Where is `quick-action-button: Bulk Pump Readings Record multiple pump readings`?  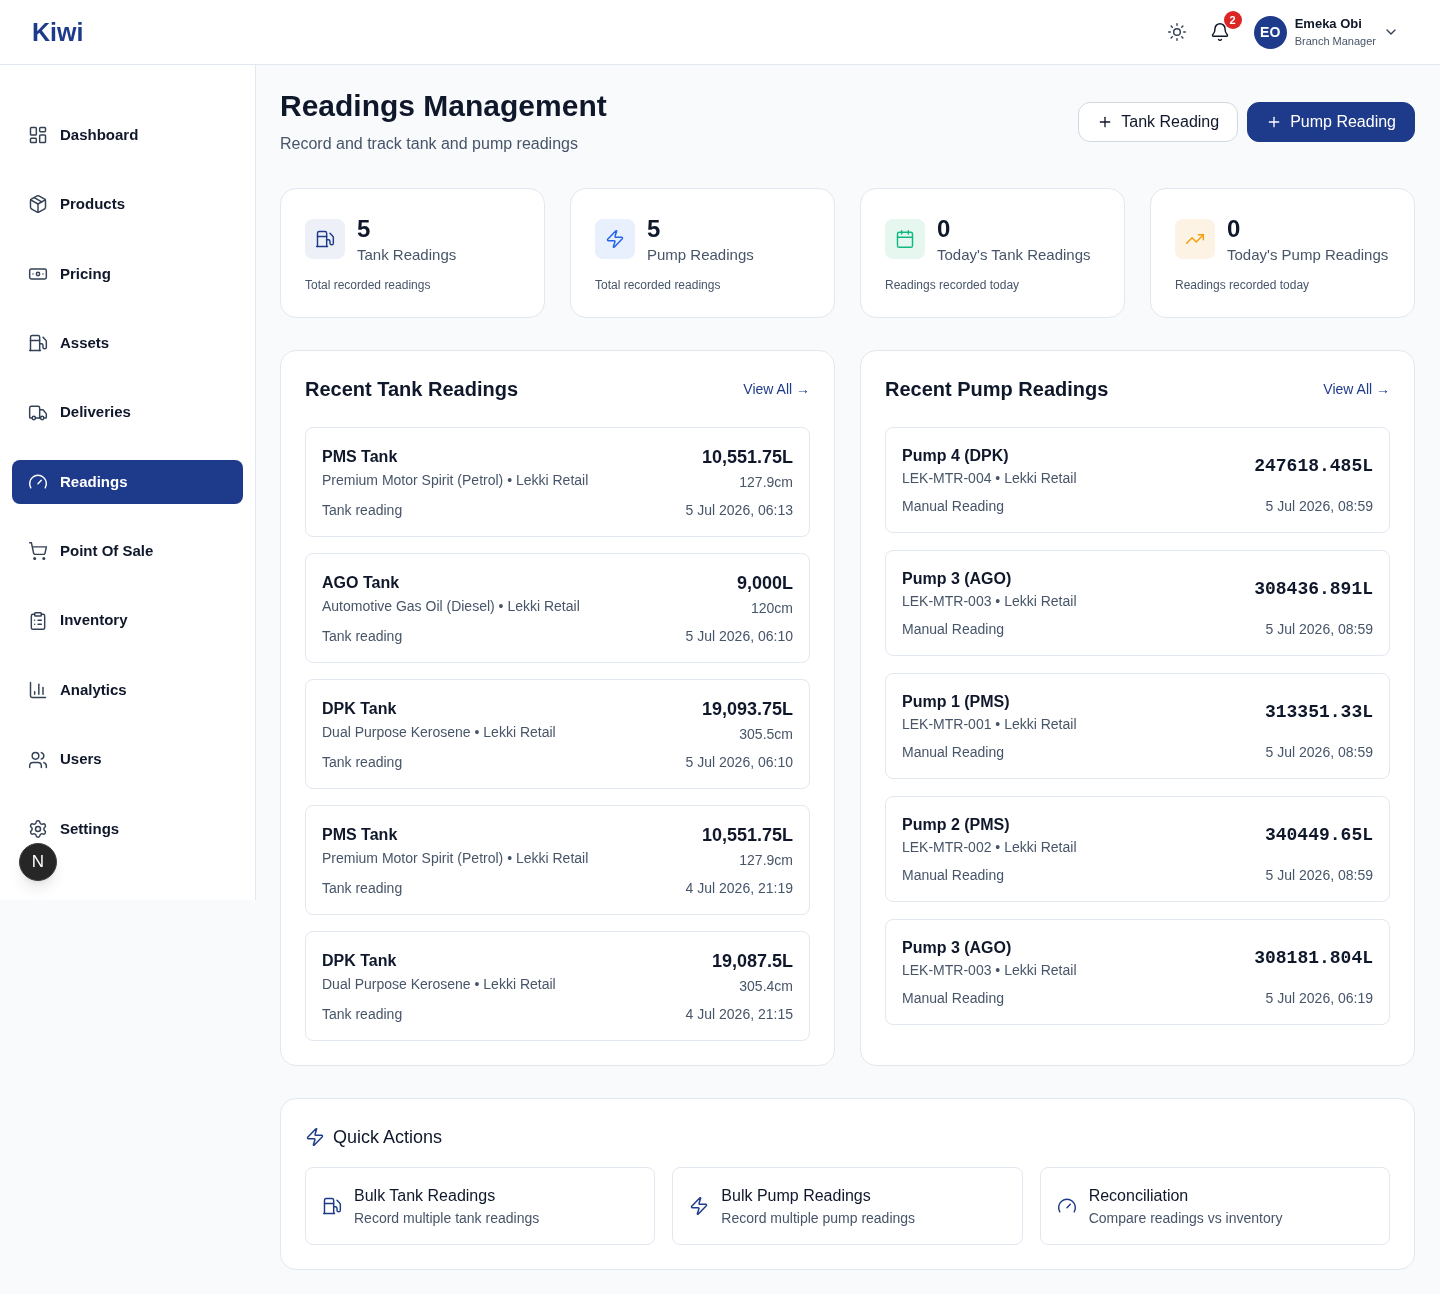 quick-action-button: Bulk Pump Readings Record multiple pump readings is located at coordinates (847, 1206).